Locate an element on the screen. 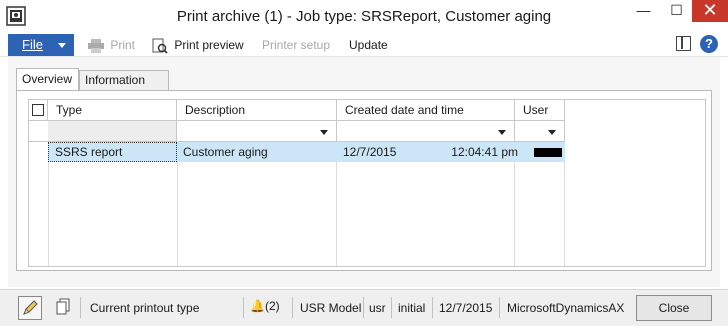  printer-setup-button: Printer setup is located at coordinates (296, 45).